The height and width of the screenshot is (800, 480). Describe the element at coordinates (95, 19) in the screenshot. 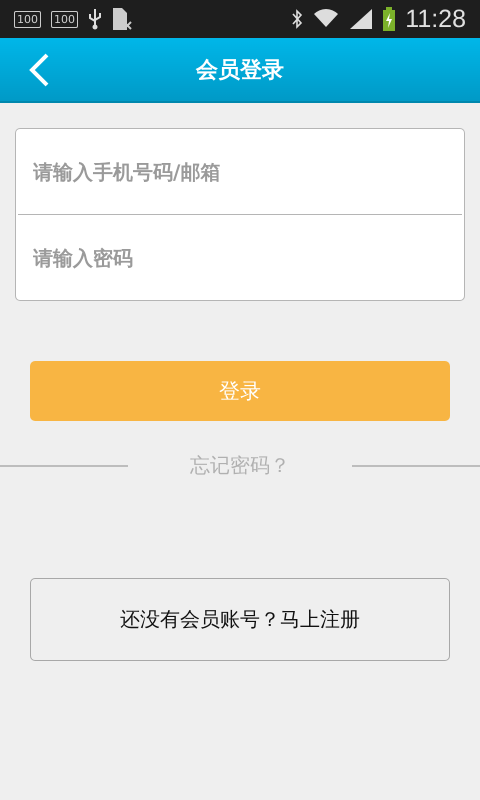

I see `usb-icon` at that location.